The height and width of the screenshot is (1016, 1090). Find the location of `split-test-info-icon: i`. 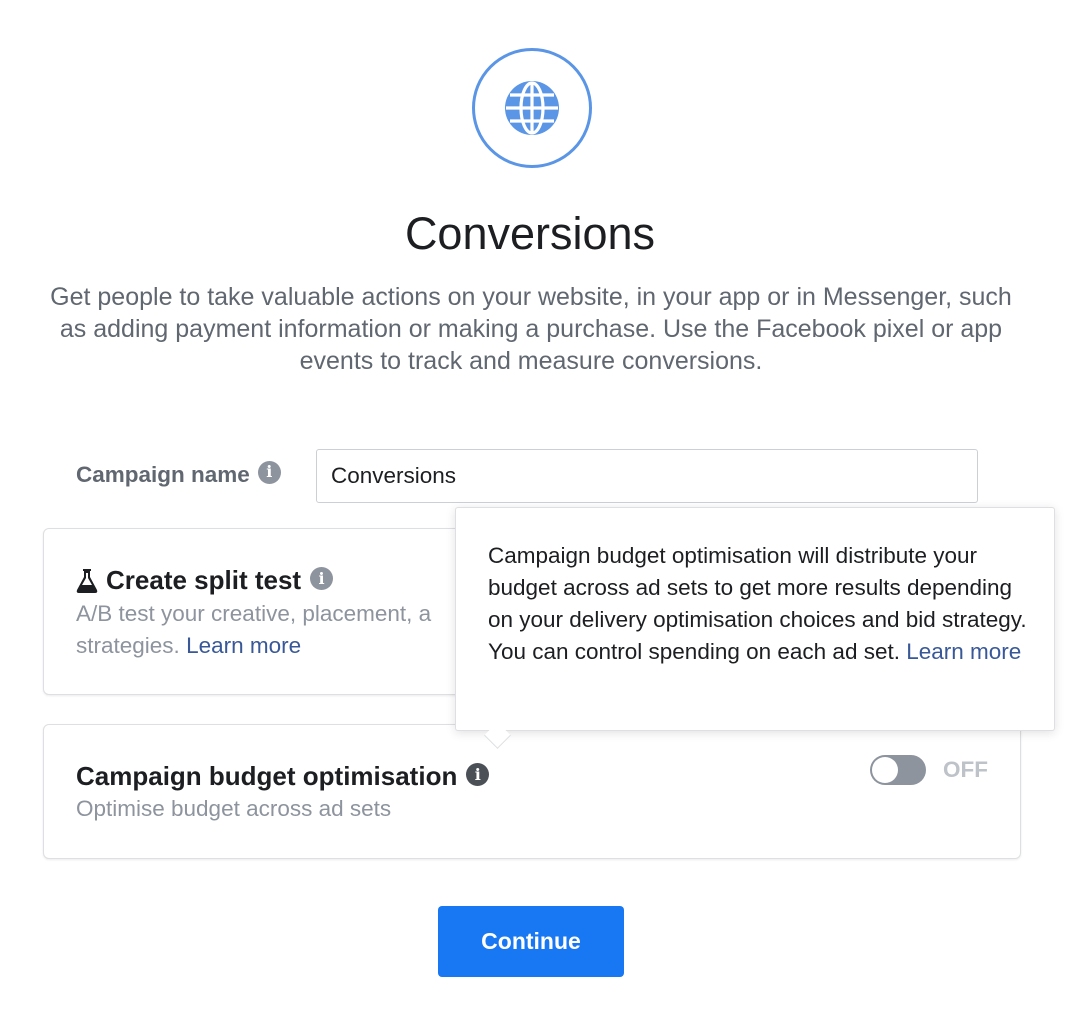

split-test-info-icon: i is located at coordinates (322, 578).